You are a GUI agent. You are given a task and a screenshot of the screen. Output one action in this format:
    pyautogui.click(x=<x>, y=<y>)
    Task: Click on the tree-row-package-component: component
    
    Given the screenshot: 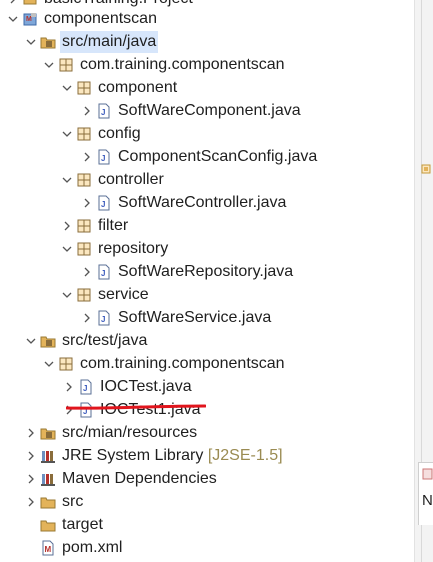 What is the action you would take?
    pyautogui.click(x=207, y=88)
    